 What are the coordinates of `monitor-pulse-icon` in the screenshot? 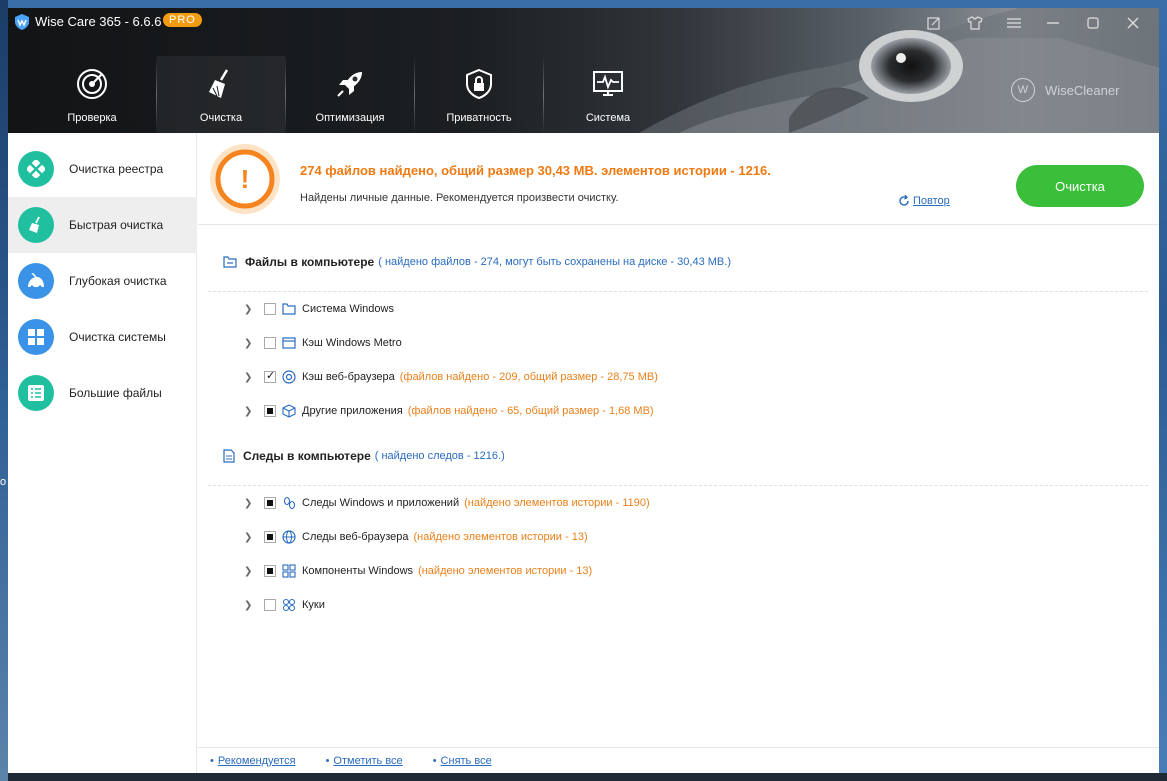 It's located at (608, 83).